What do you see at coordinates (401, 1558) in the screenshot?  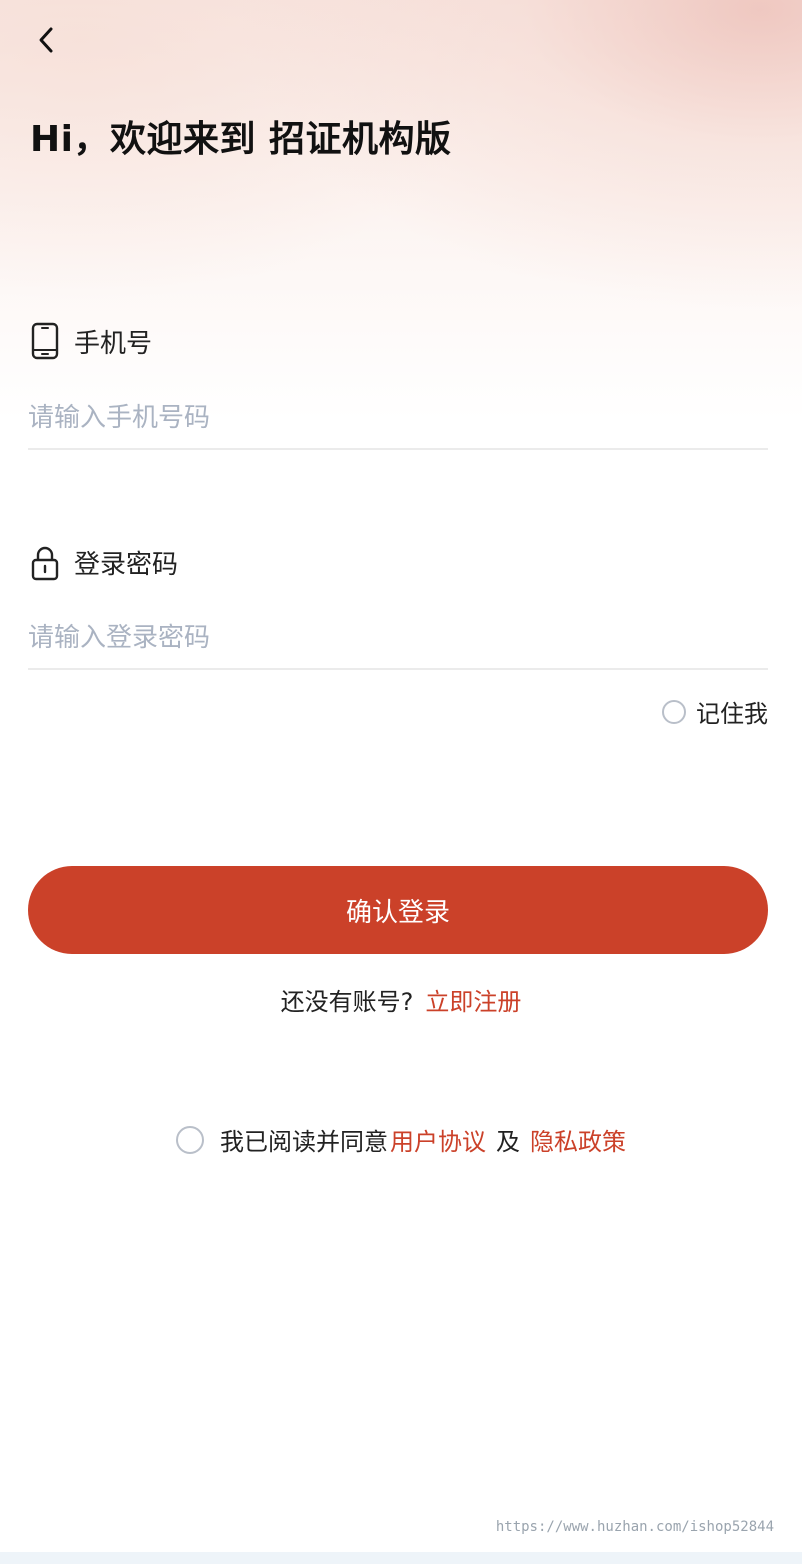 I see `bottom-bar` at bounding box center [401, 1558].